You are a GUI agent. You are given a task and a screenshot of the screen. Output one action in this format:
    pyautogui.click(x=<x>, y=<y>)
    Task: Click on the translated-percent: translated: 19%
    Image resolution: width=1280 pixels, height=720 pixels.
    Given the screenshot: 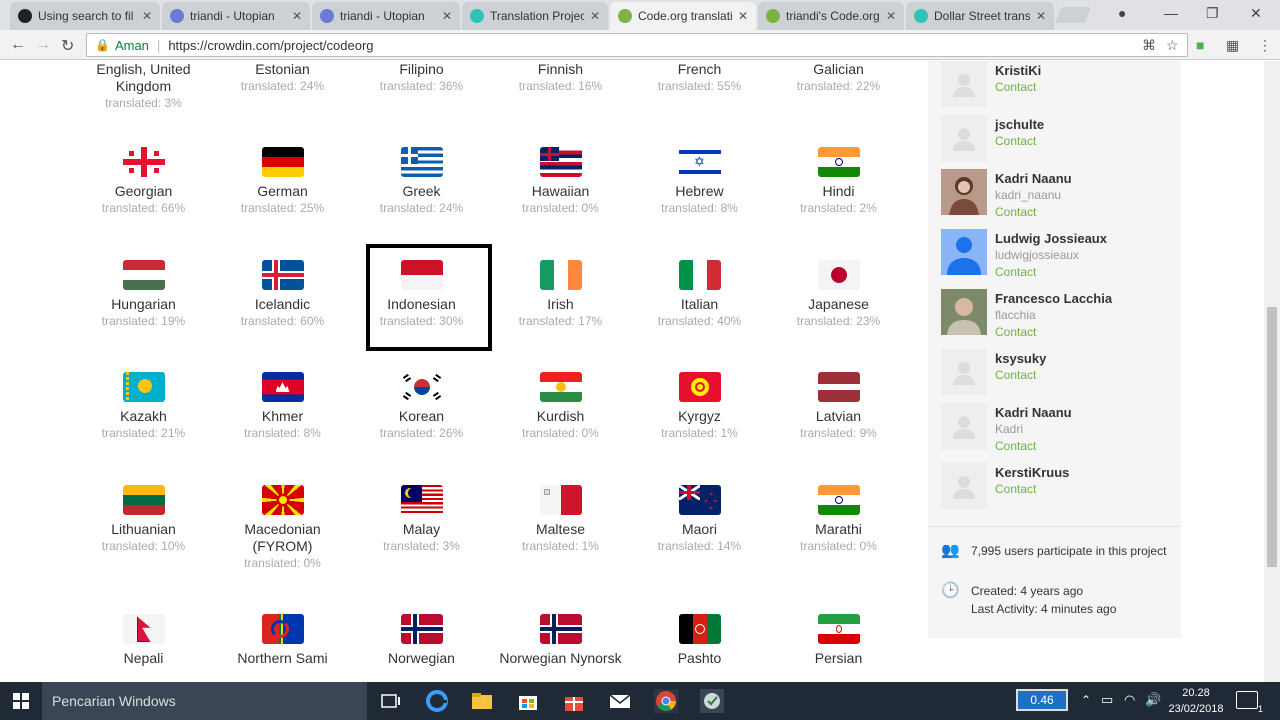 What is the action you would take?
    pyautogui.click(x=143, y=321)
    